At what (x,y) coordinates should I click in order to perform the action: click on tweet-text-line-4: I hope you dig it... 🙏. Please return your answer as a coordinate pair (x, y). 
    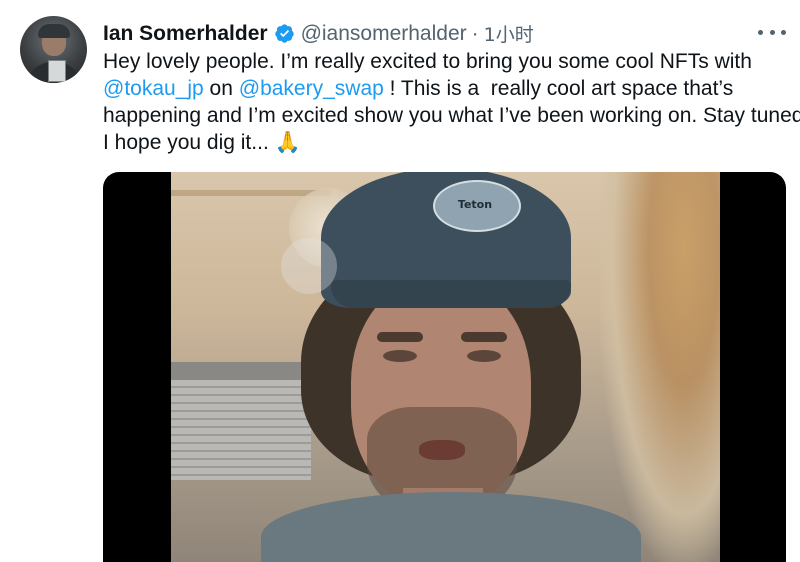
    Looking at the image, I should click on (202, 142).